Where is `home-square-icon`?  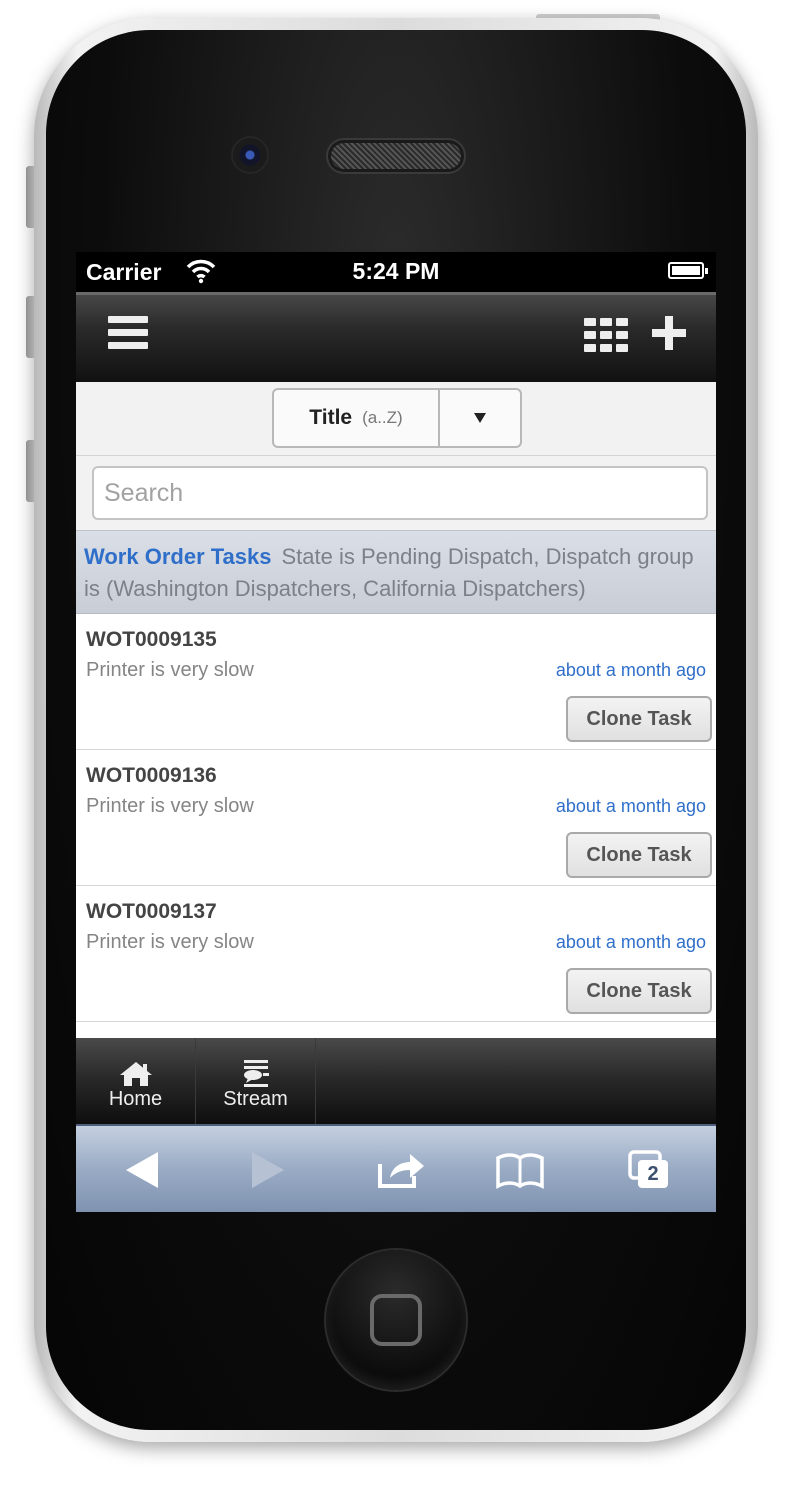
home-square-icon is located at coordinates (396, 1320).